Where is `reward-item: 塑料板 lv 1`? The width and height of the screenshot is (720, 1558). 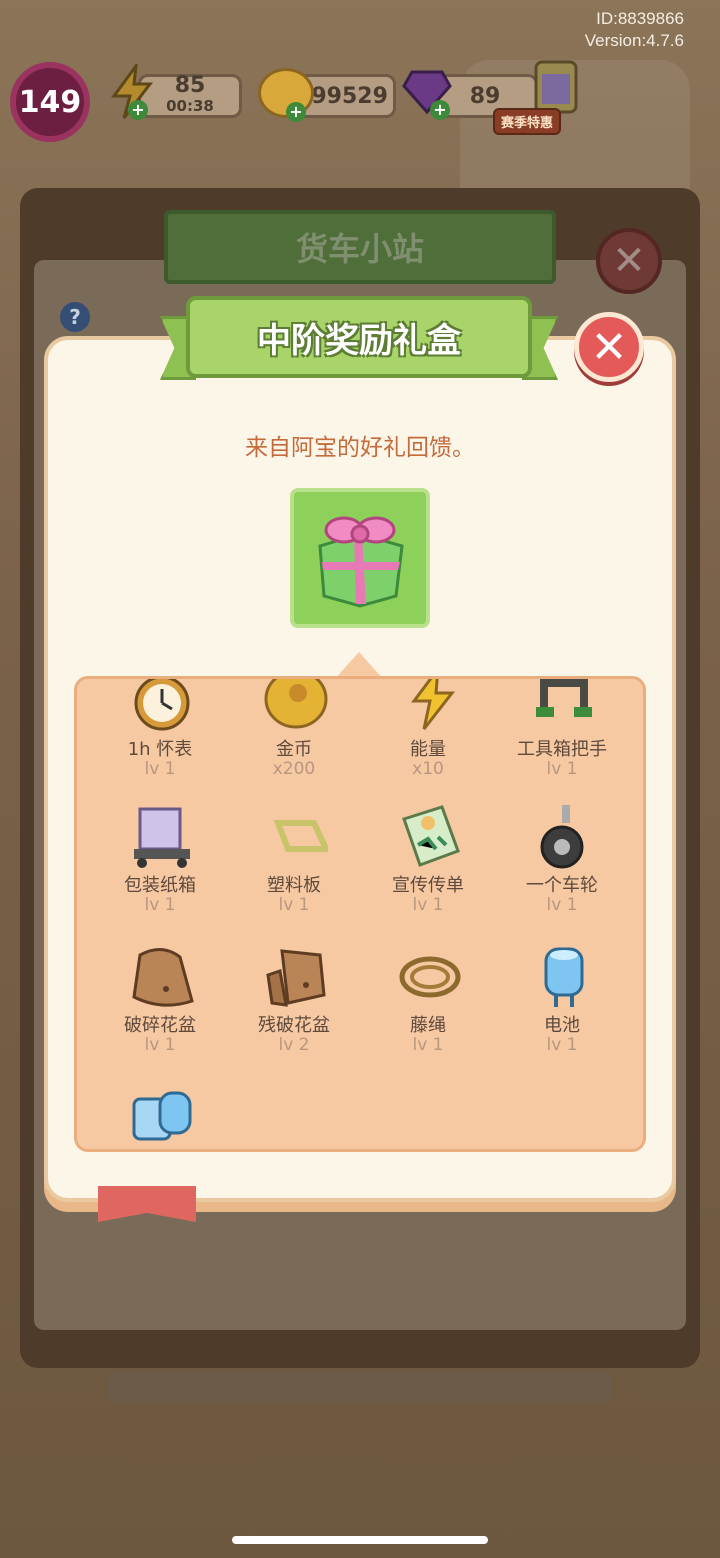 reward-item: 塑料板 lv 1 is located at coordinates (294, 870).